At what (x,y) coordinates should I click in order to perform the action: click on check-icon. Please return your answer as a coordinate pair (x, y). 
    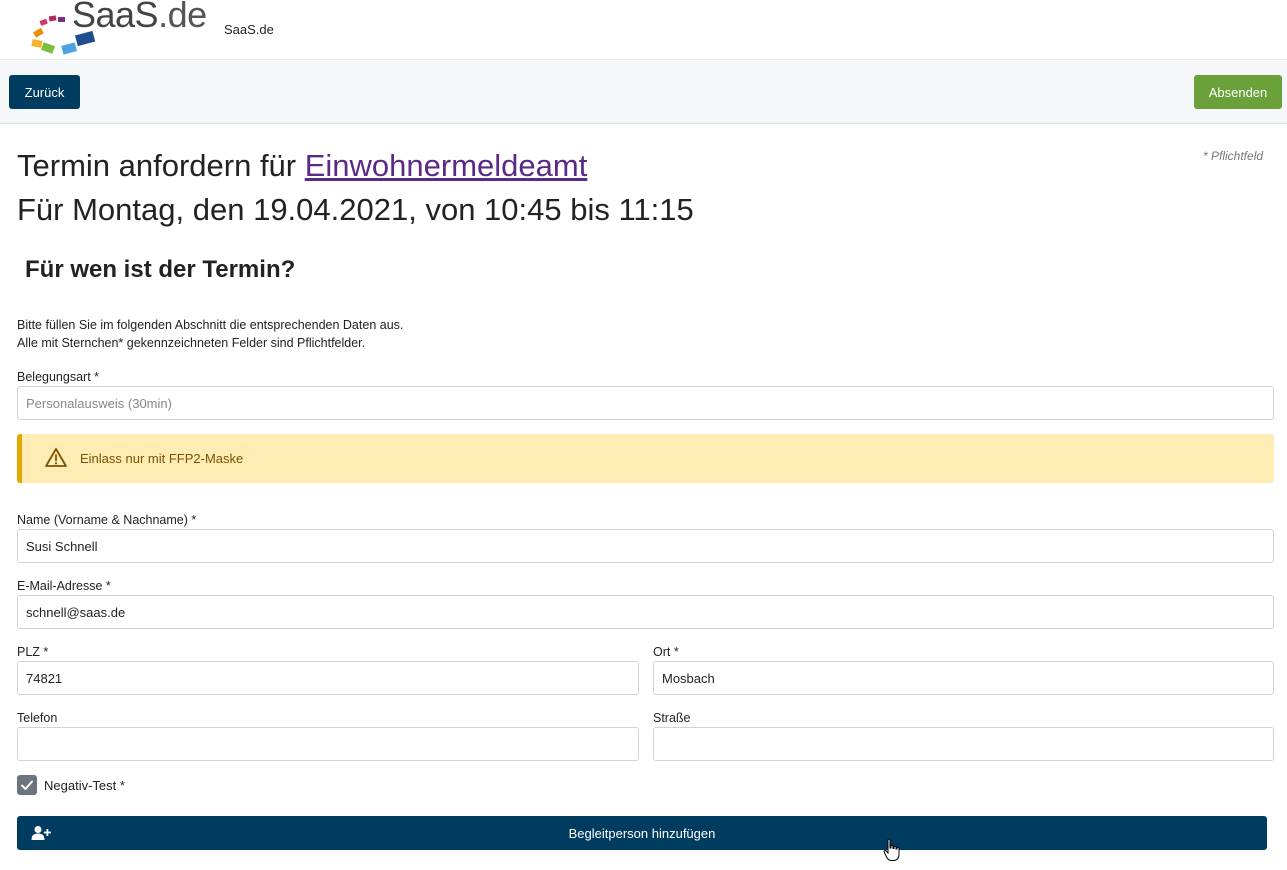
    Looking at the image, I should click on (27, 785).